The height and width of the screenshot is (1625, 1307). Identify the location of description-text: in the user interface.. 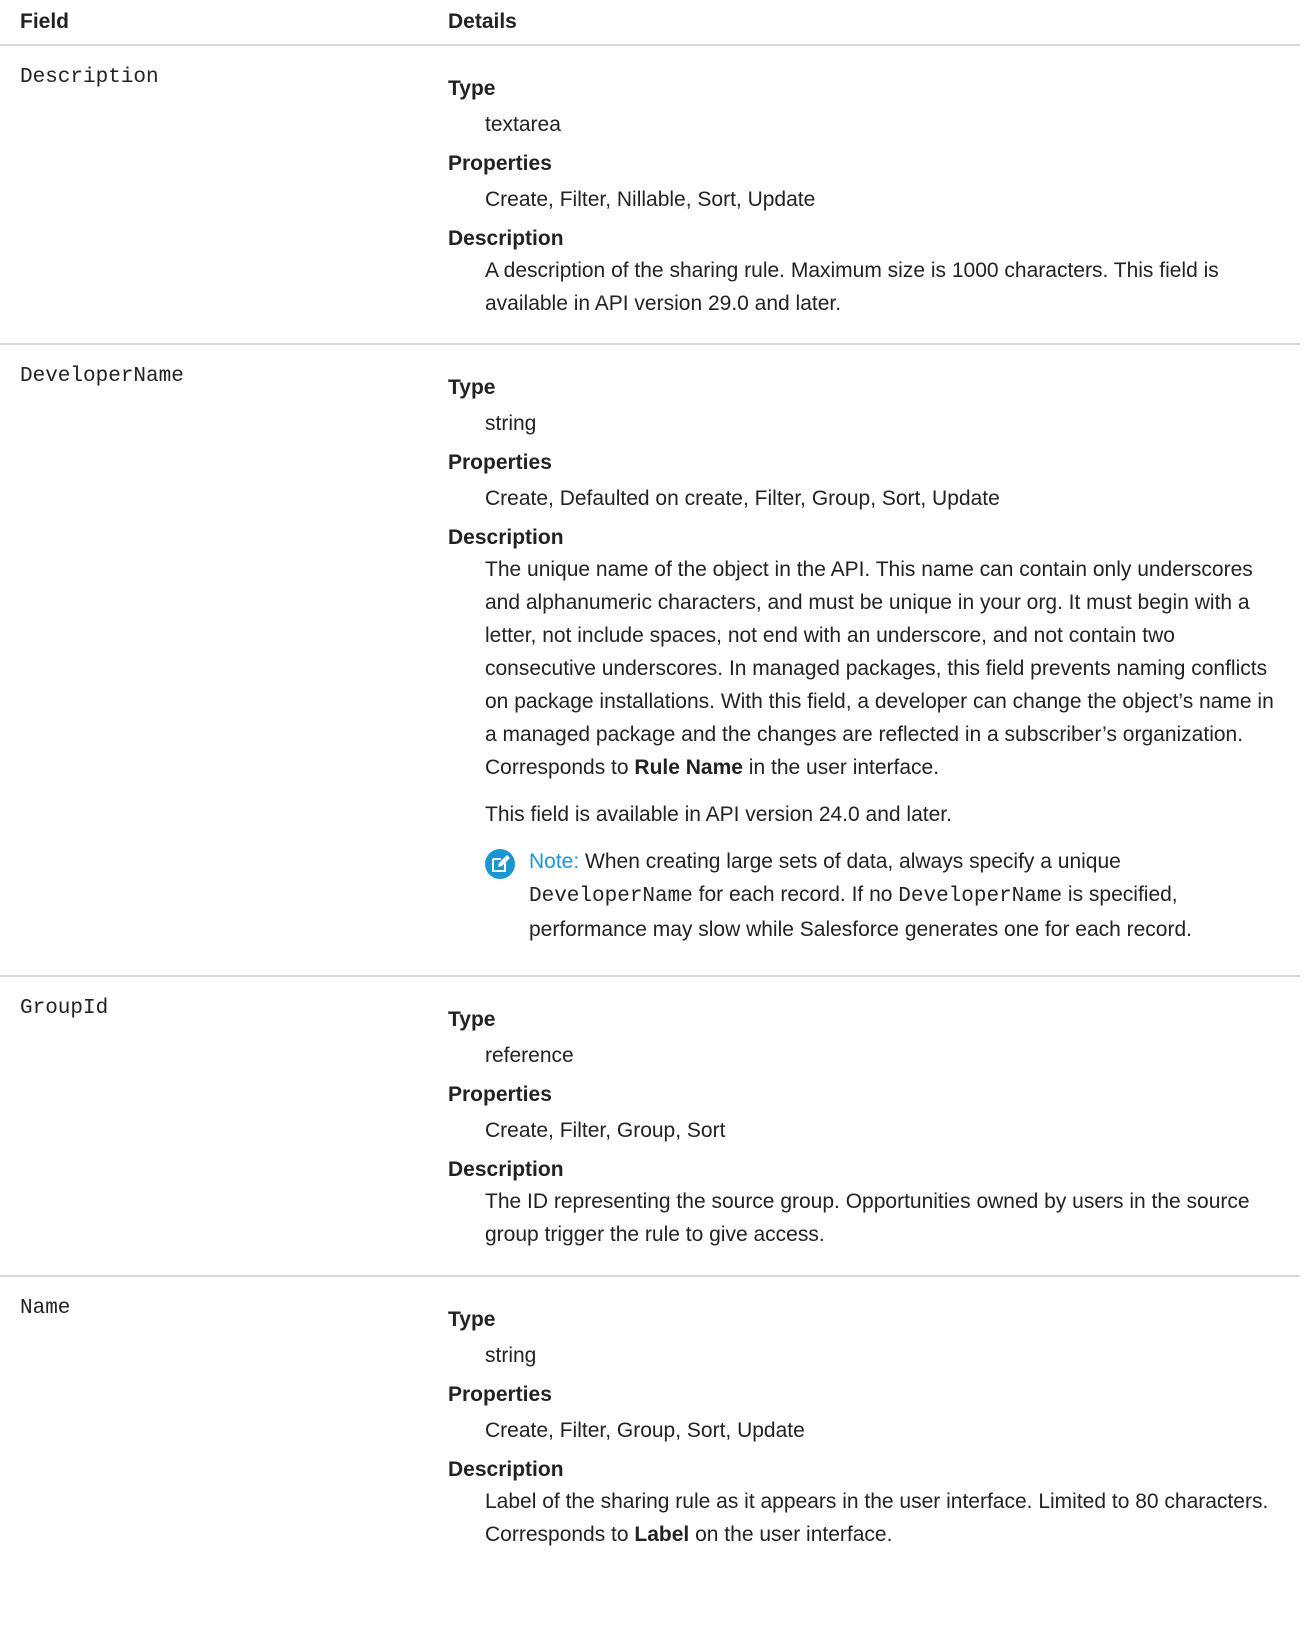
(841, 767).